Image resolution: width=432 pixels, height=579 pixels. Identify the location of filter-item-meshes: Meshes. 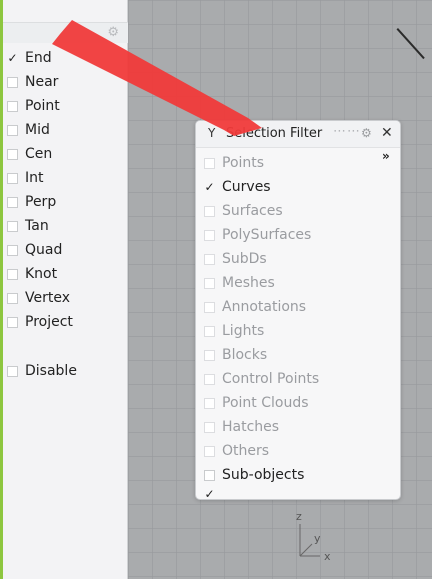
(261, 283).